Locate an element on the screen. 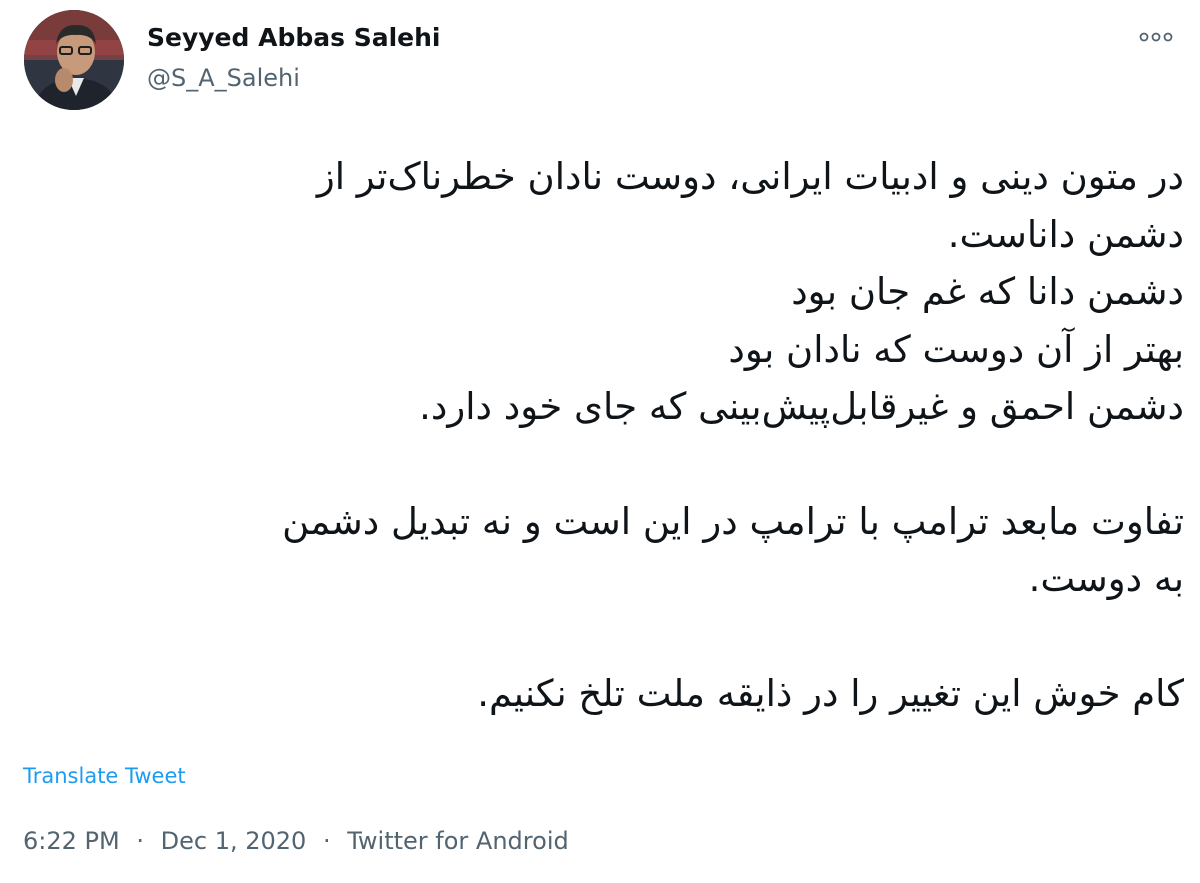 This screenshot has height=883, width=1200. tweet-line: به دوست. is located at coordinates (1106, 578).